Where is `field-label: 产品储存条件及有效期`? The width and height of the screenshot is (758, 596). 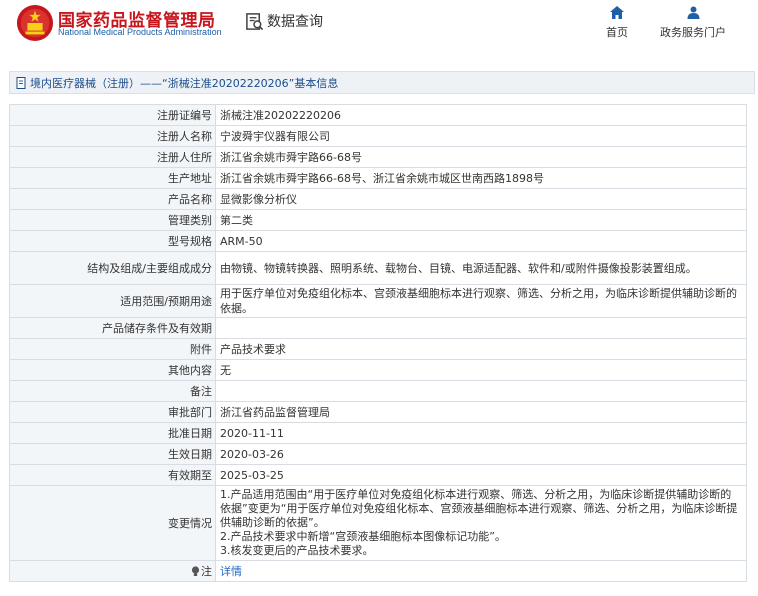
field-label: 产品储存条件及有效期 is located at coordinates (112, 328).